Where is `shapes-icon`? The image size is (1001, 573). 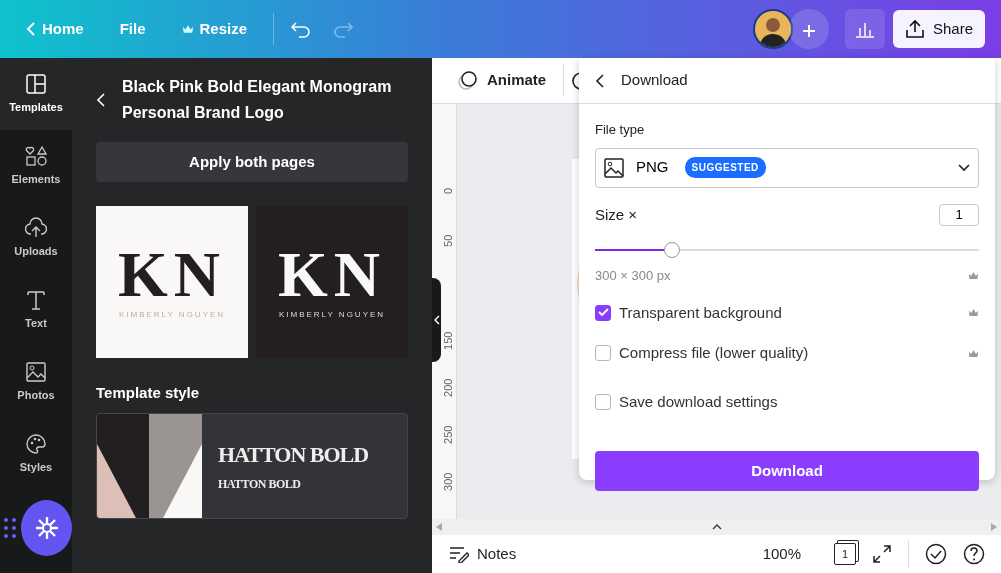 shapes-icon is located at coordinates (36, 155).